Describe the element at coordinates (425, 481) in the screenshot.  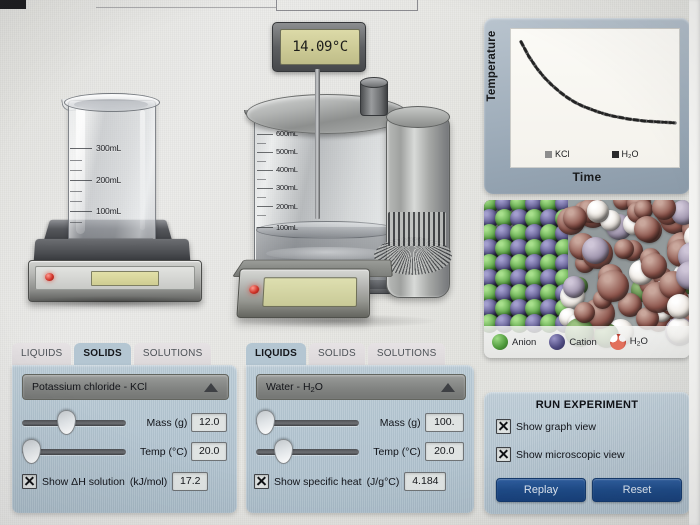
I see `specific-heat-value: 4.184` at that location.